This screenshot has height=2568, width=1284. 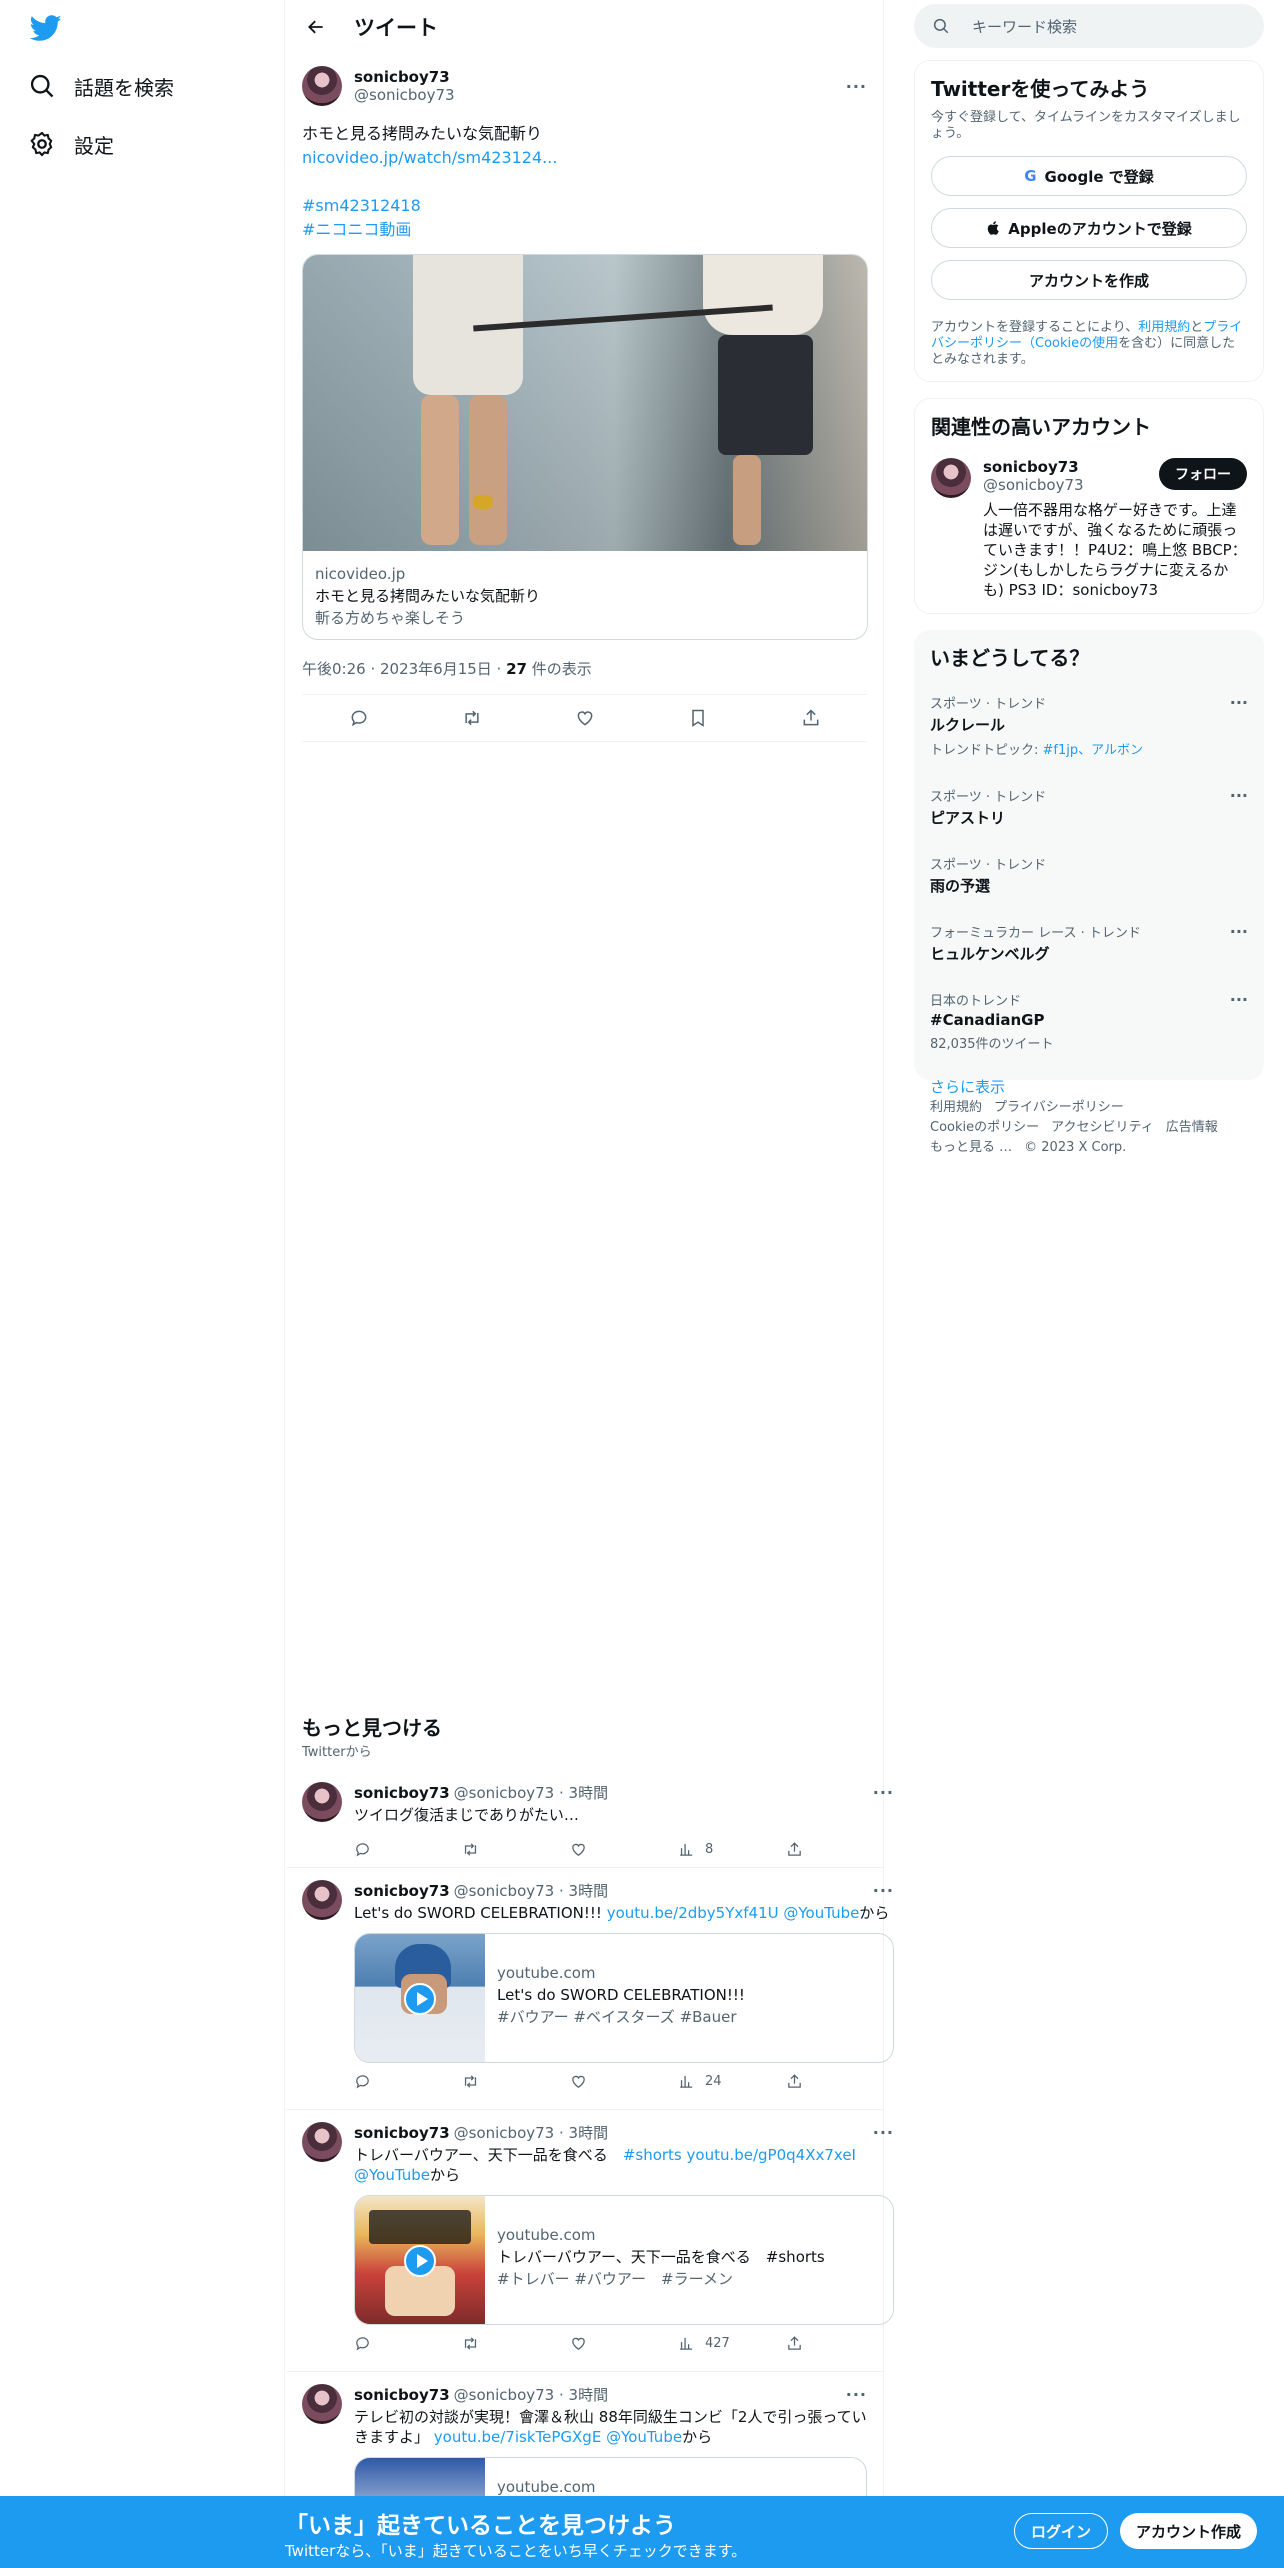 I want to click on footer-link: プライバシーポリシー, so click(x=1059, y=1107).